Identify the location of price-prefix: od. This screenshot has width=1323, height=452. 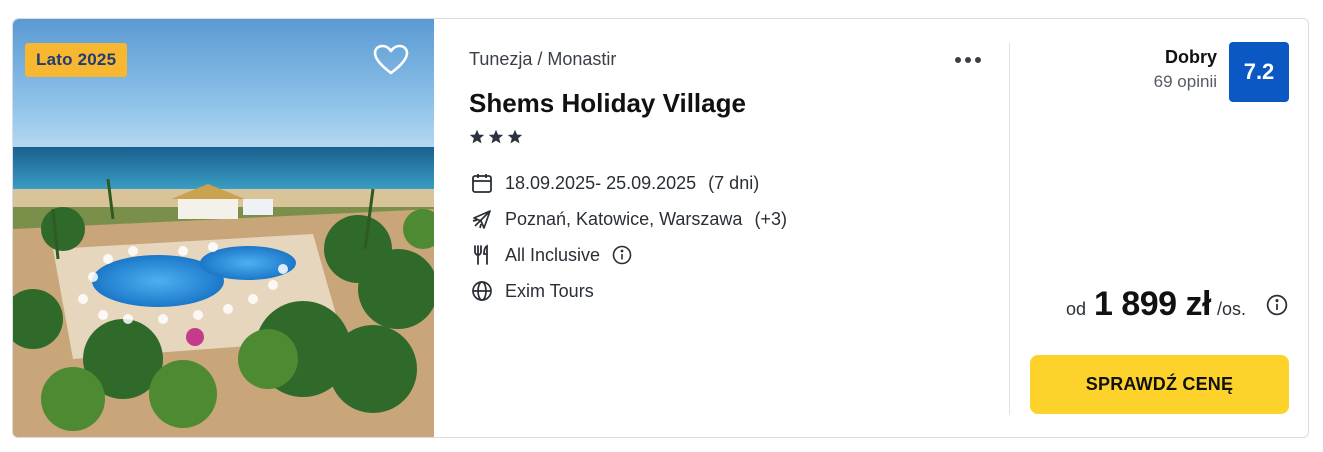
(1075, 309).